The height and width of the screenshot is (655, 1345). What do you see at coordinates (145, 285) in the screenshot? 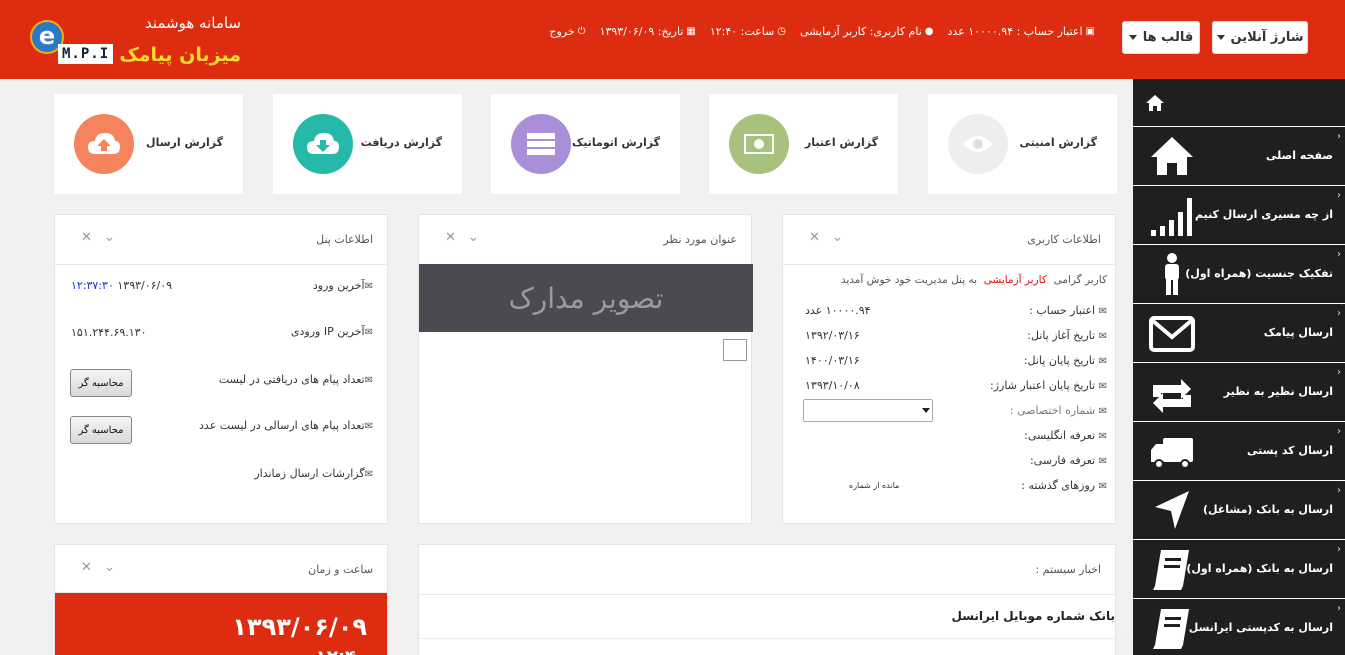
I see `last-login-date: ۱۳۹۳/۰۶/۰۹` at bounding box center [145, 285].